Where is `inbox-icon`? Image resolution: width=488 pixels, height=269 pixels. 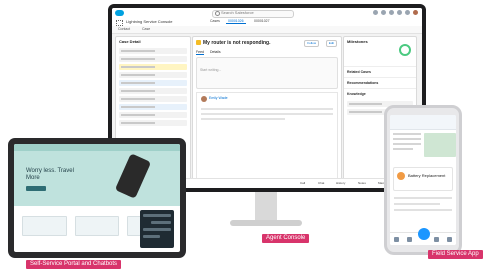
inbox-icon is located at coordinates (436, 239).